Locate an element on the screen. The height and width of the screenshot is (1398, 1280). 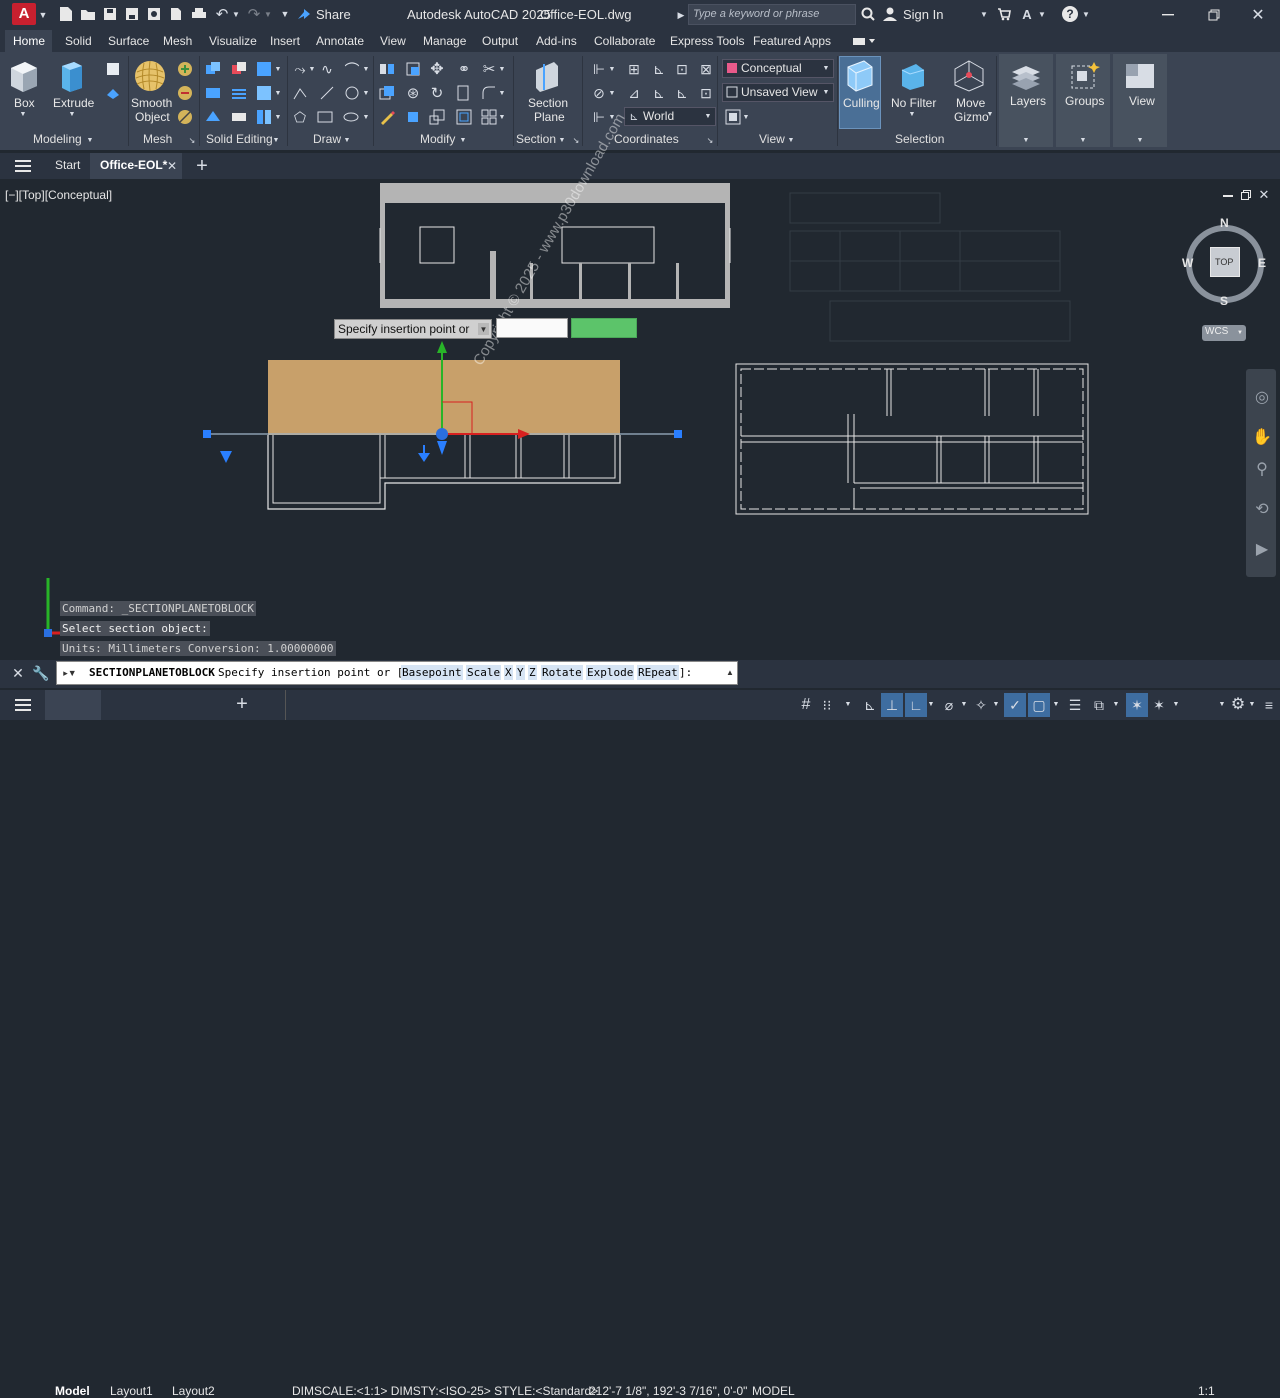
annotation-scale-dropdown-icon: ▼ is located at coordinates (1222, 704).